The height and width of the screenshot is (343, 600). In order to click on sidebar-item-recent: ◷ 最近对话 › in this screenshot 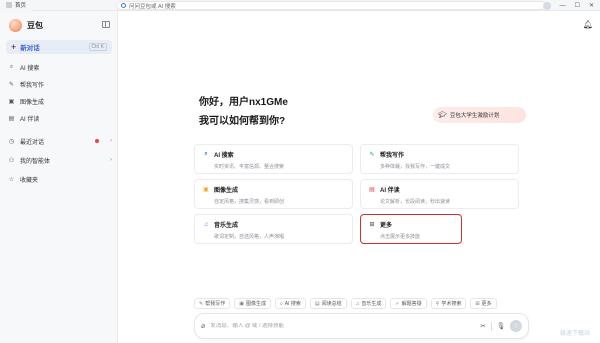, I will do `click(60, 141)`.